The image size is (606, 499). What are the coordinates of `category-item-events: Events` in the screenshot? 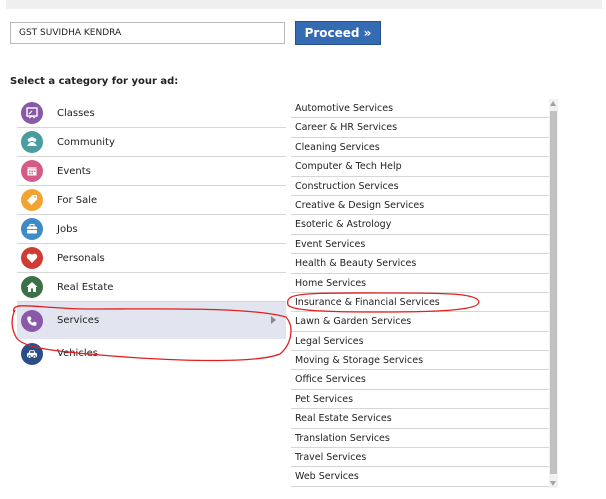 It's located at (151, 171).